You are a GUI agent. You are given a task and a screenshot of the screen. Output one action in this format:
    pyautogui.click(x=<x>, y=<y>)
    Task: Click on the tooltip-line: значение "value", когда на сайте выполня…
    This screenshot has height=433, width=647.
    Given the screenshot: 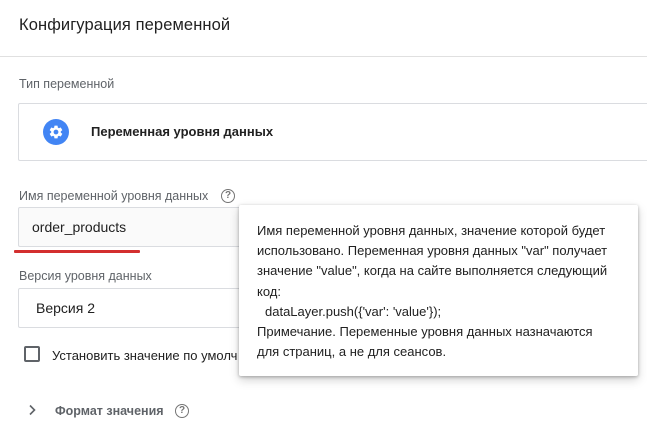 What is the action you would take?
    pyautogui.click(x=432, y=271)
    